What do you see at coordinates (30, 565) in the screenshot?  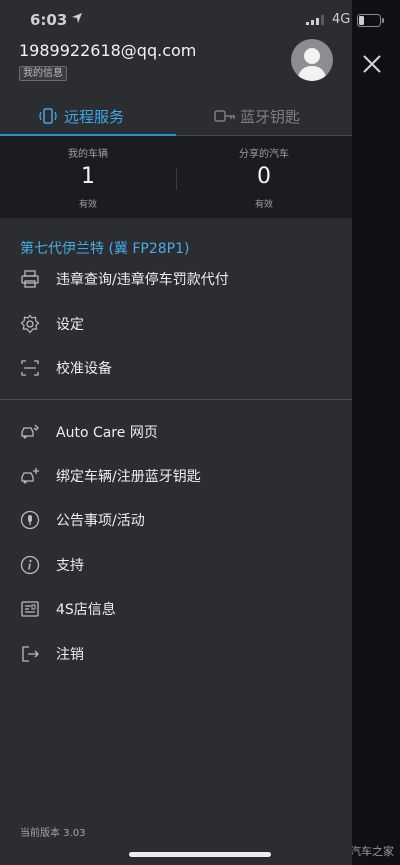 I see `info-icon` at bounding box center [30, 565].